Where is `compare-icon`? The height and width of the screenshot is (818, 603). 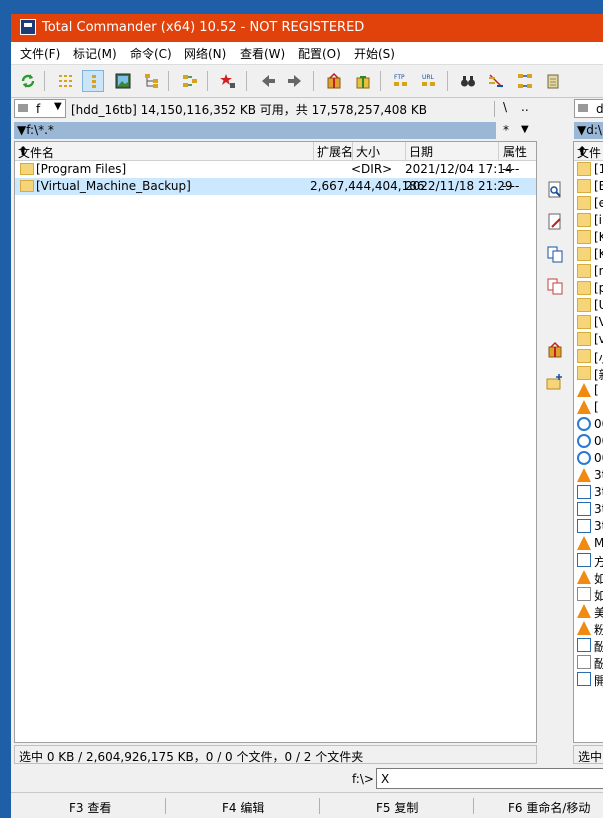
compare-icon is located at coordinates (190, 81).